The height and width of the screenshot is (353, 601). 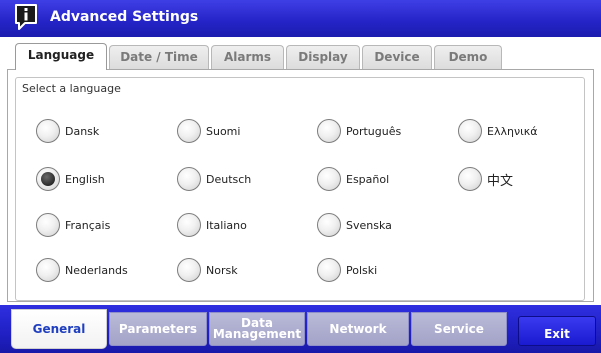 I want to click on language-option-greek: Ελληνικά, so click(x=498, y=131).